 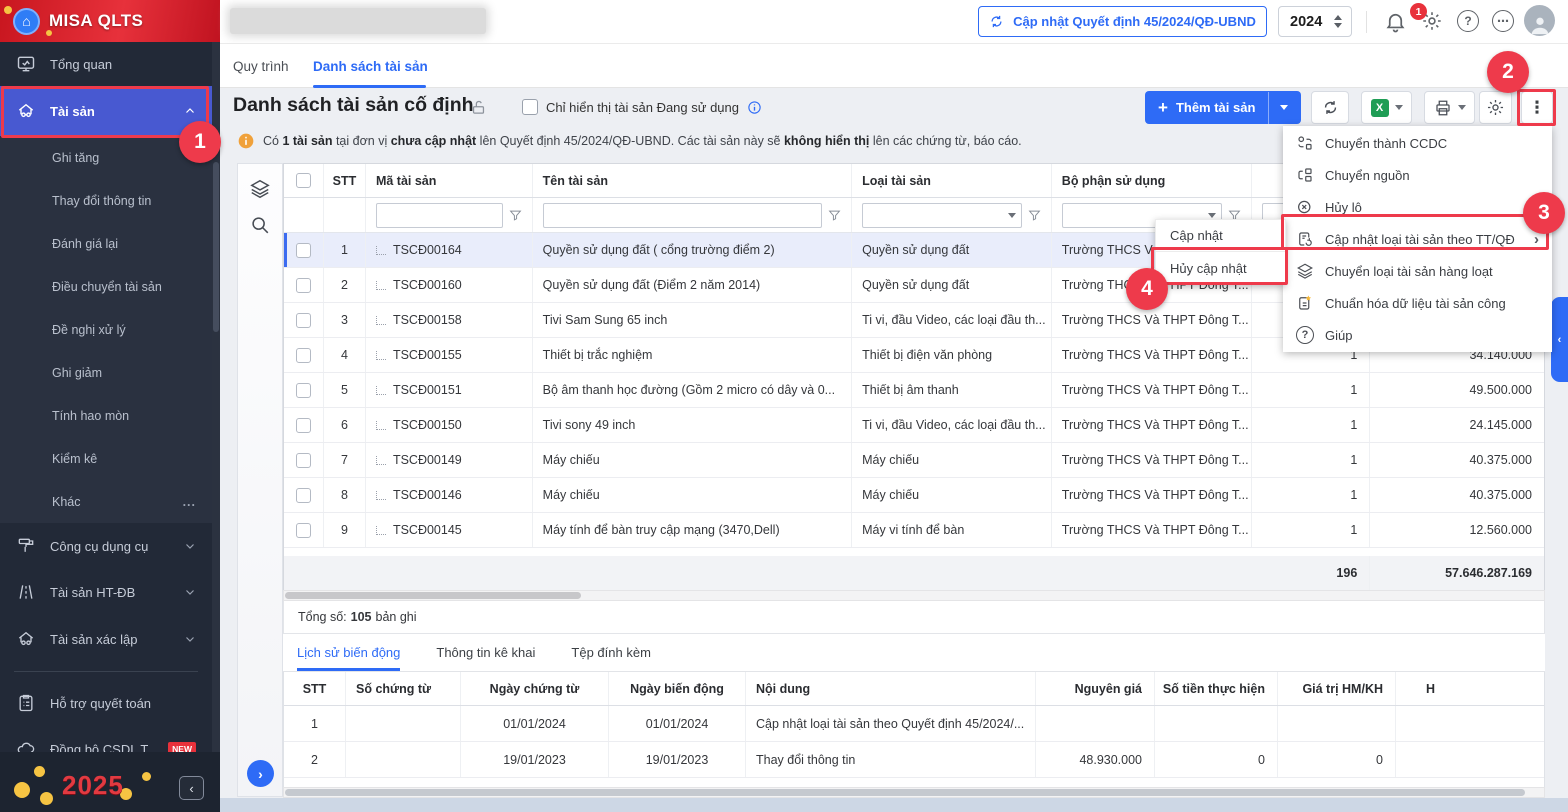 What do you see at coordinates (1539, 20) in the screenshot?
I see `user-avatar` at bounding box center [1539, 20].